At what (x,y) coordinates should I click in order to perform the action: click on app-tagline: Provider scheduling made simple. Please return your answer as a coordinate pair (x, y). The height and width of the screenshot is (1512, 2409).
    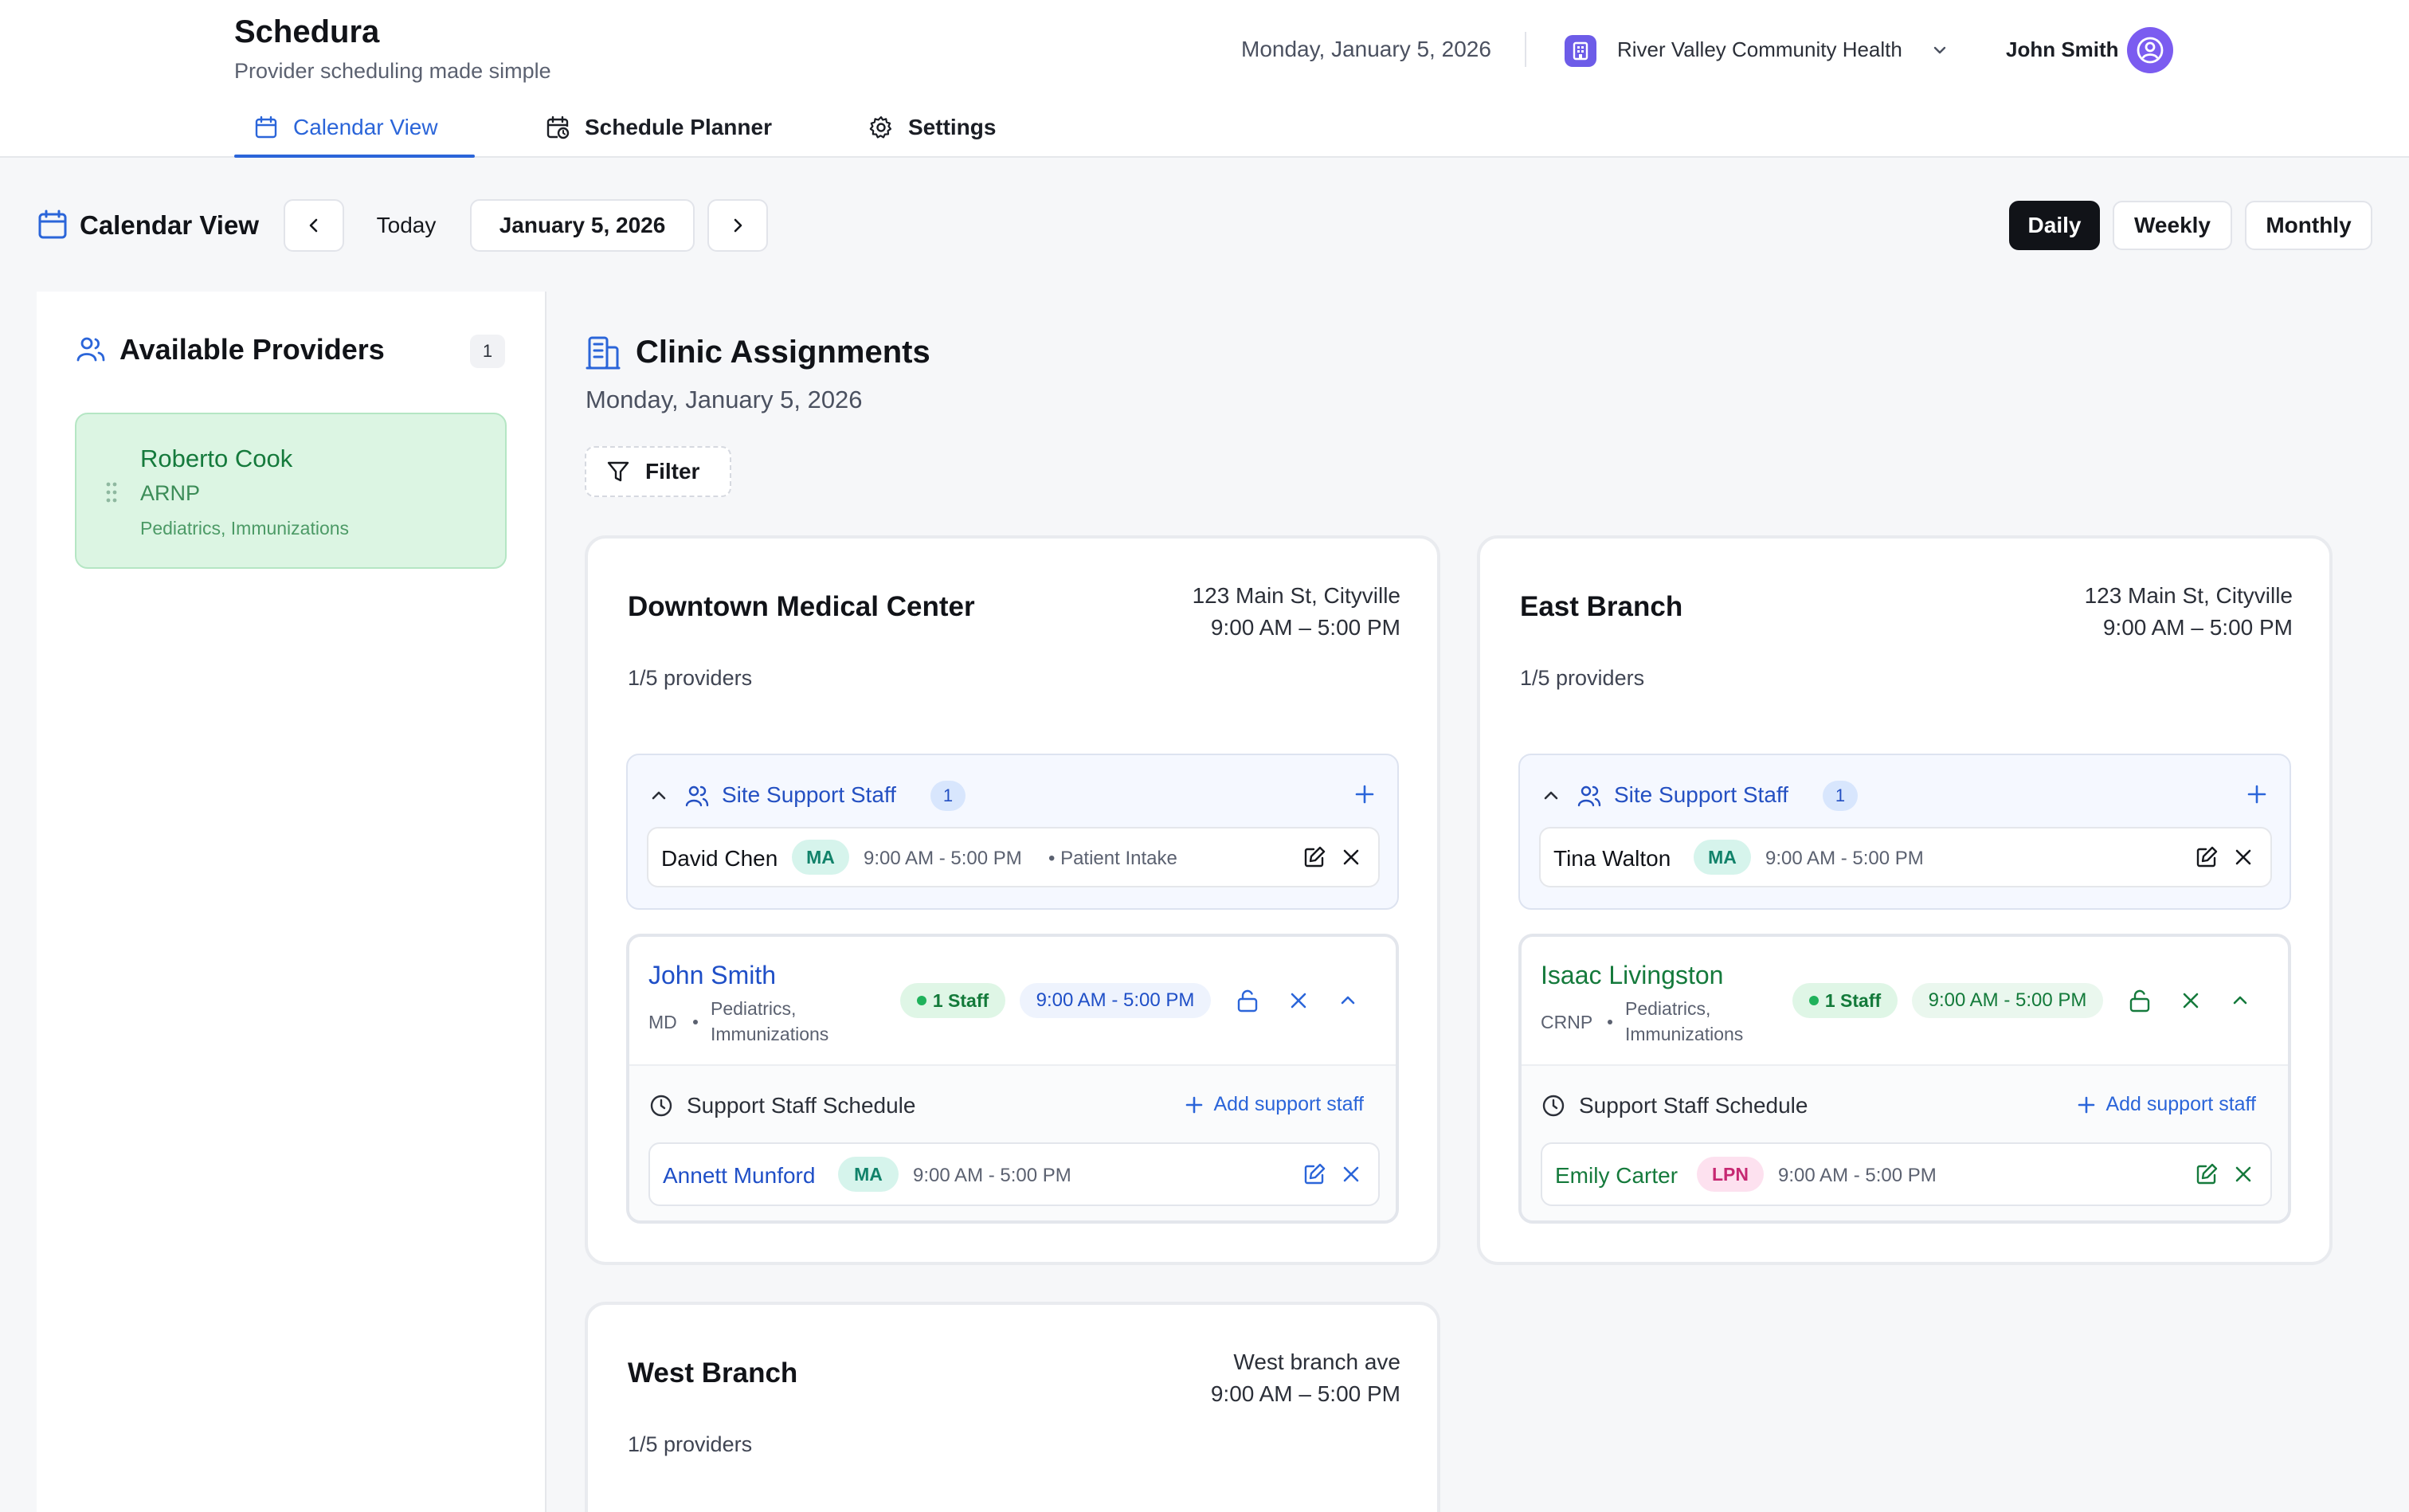
    Looking at the image, I should click on (392, 71).